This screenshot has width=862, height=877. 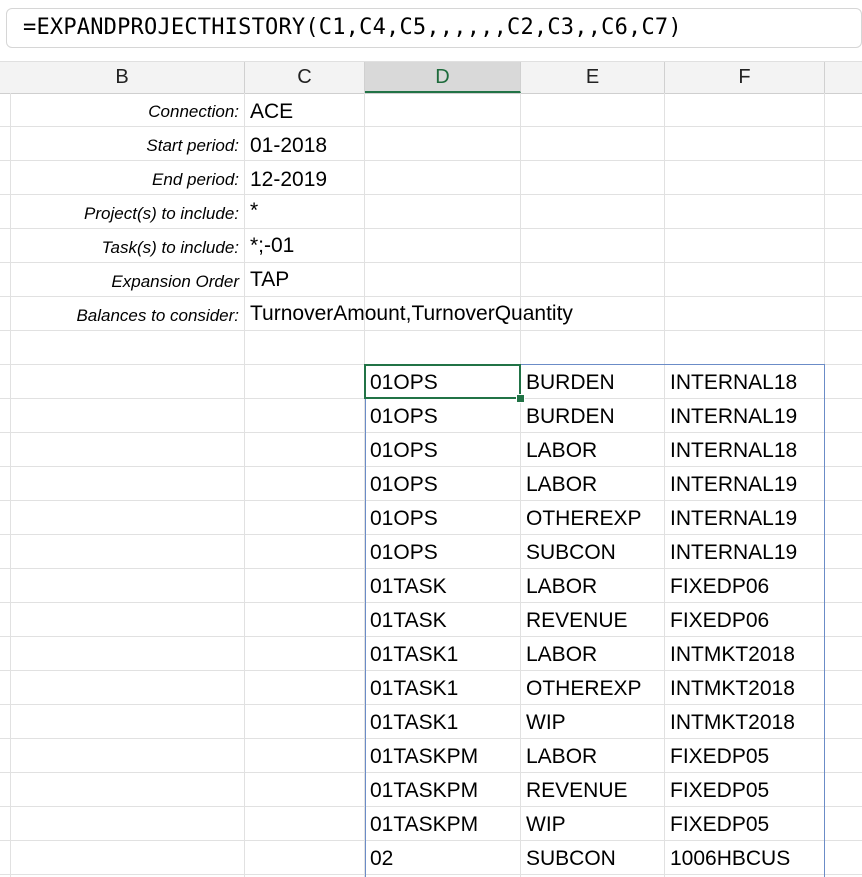 I want to click on column-header-g, so click(x=843, y=77).